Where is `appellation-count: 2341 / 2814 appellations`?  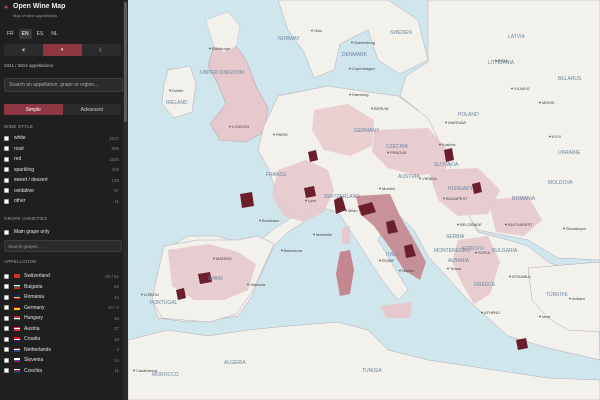 appellation-count: 2341 / 2814 appellations is located at coordinates (29, 65).